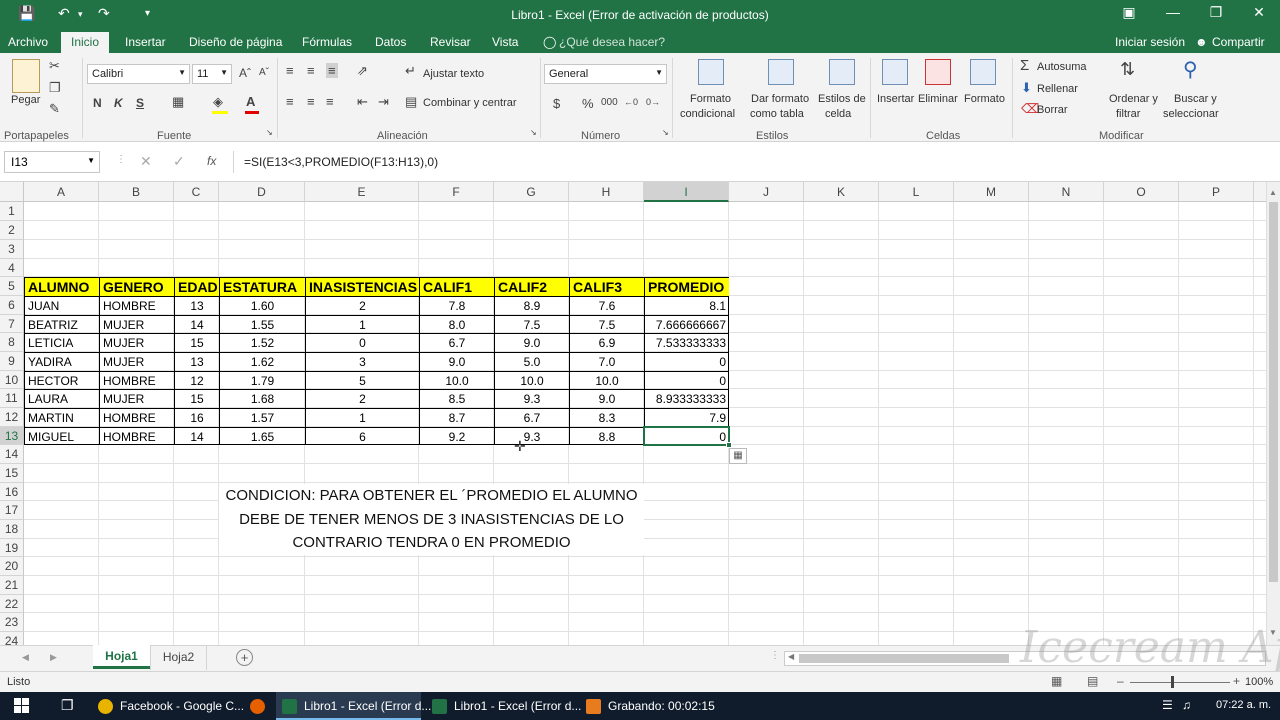 The width and height of the screenshot is (1280, 720). I want to click on table-cell: 7.8, so click(457, 306).